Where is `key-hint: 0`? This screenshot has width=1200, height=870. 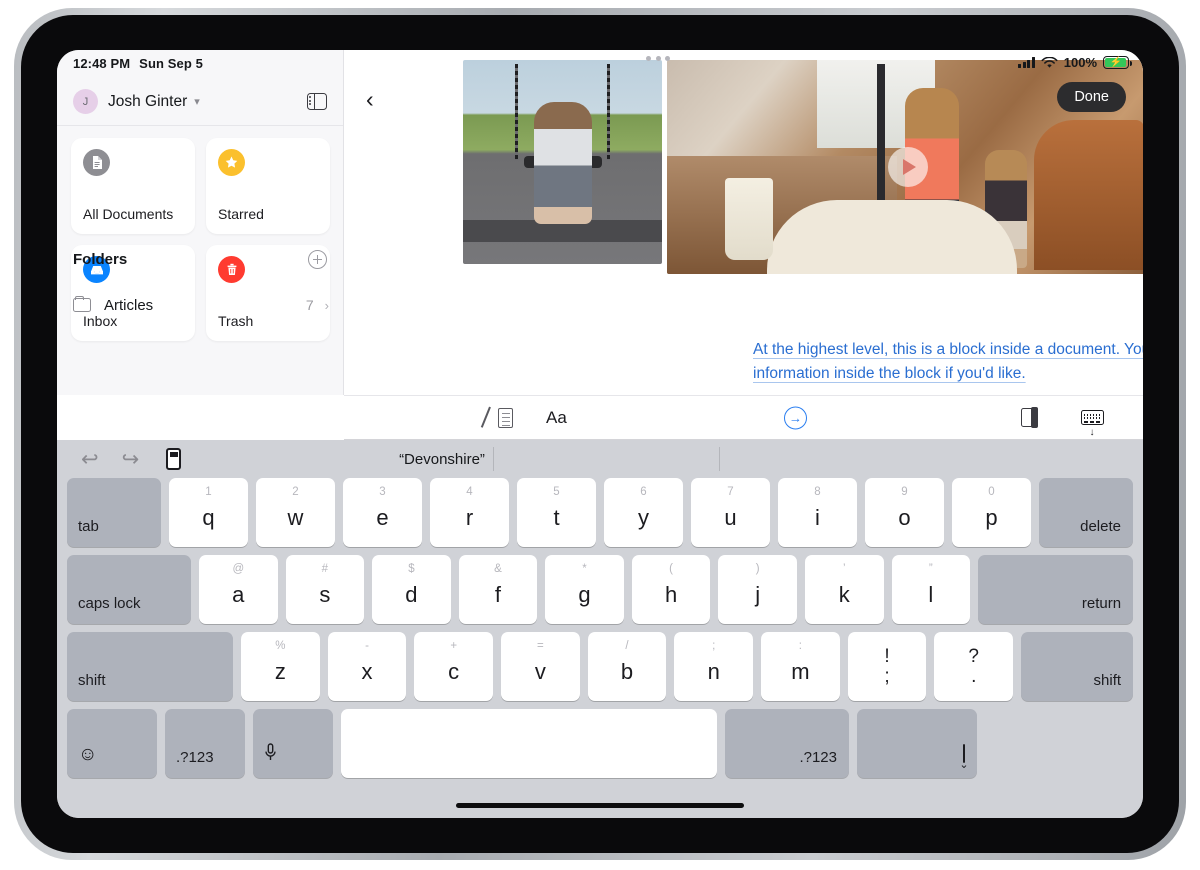 key-hint: 0 is located at coordinates (991, 492).